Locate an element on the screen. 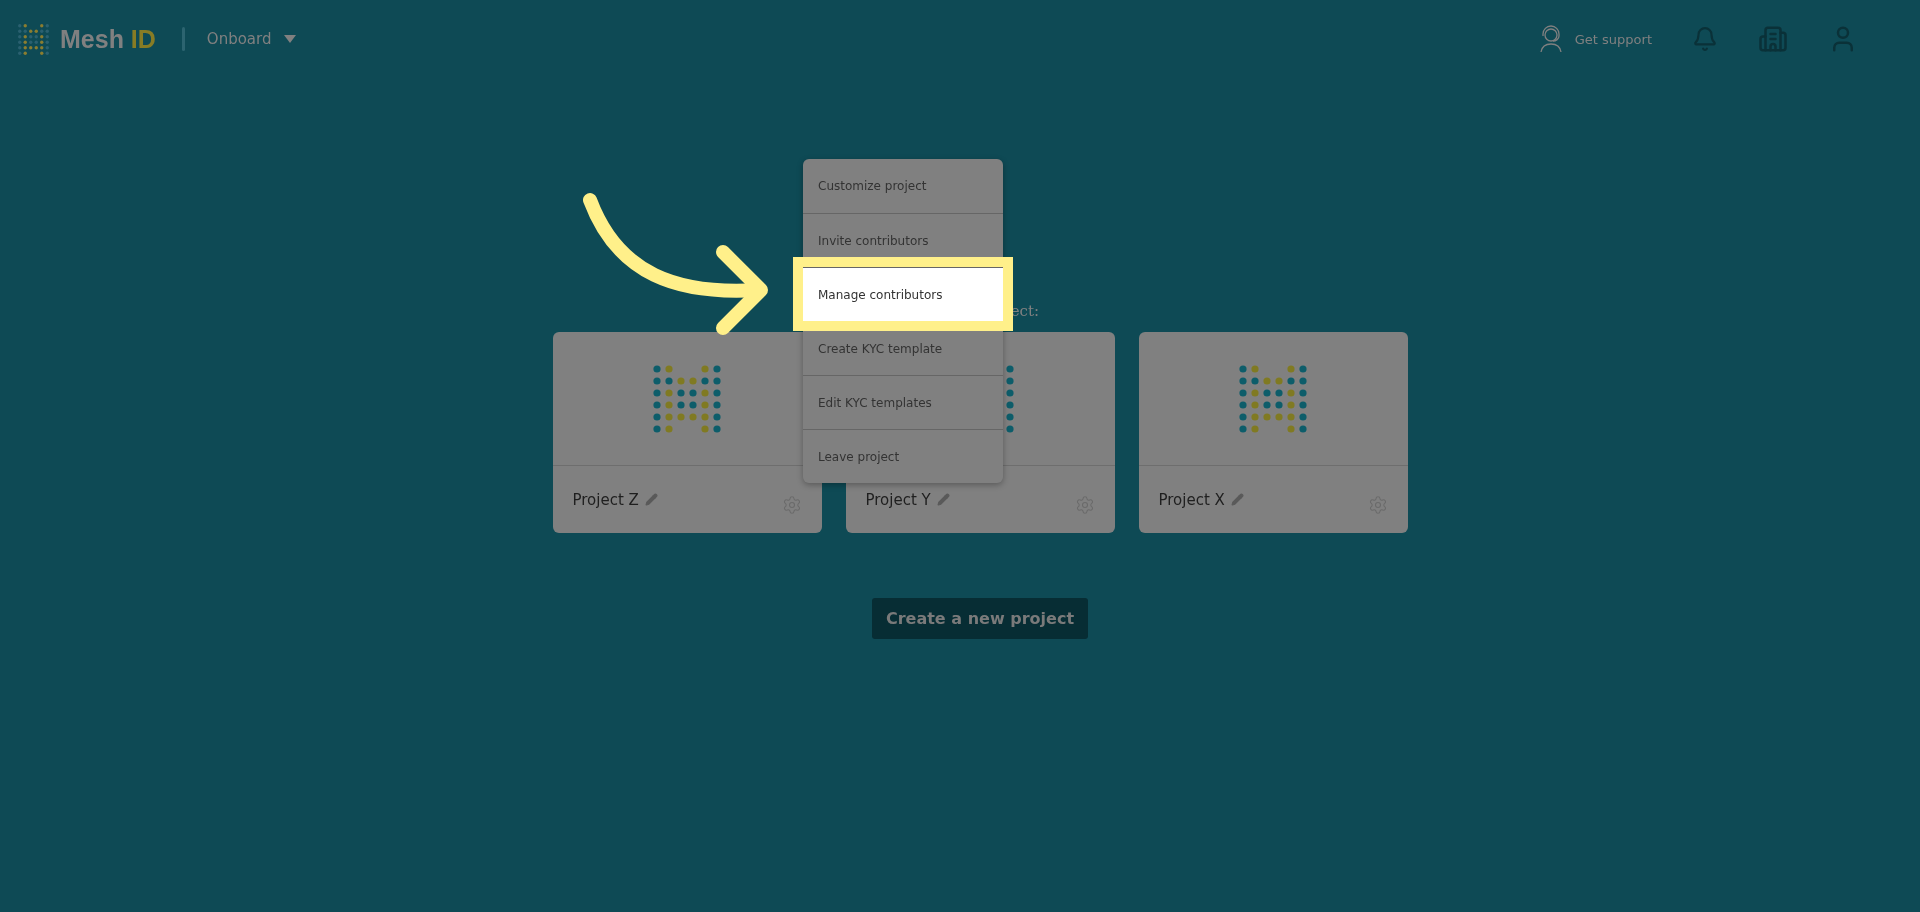  project-name: Project Y is located at coordinates (898, 499).